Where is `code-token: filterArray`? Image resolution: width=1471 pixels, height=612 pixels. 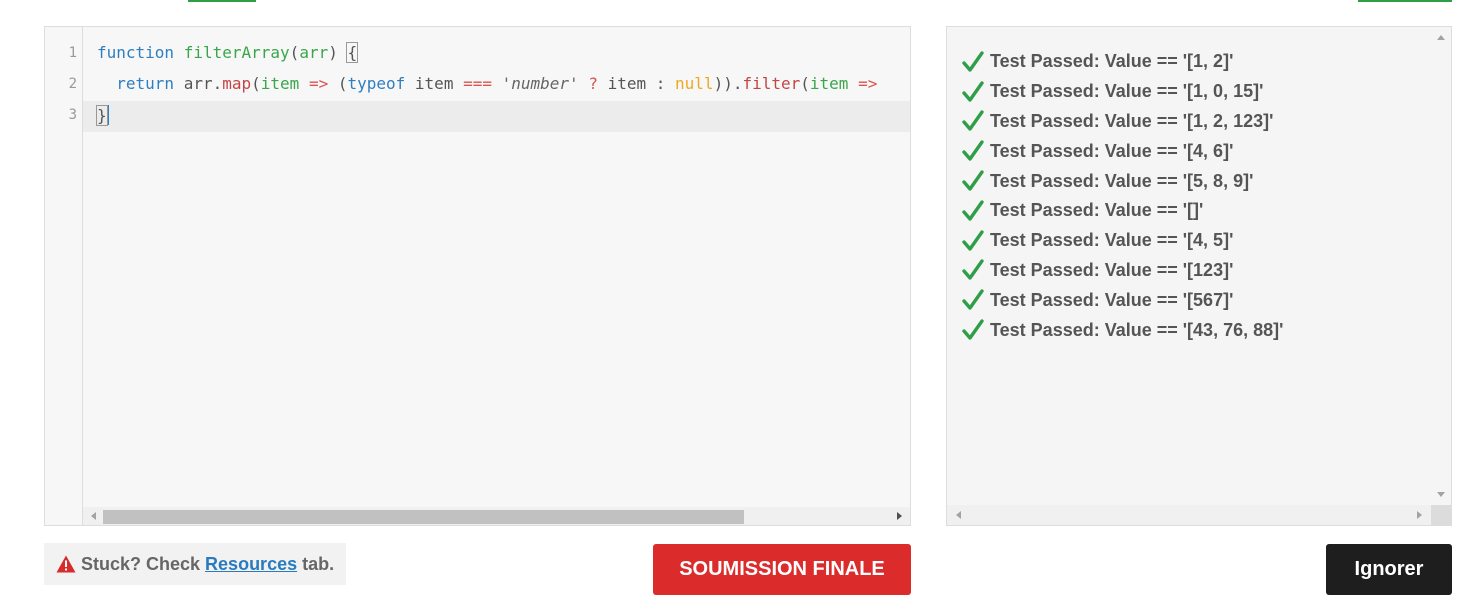 code-token: filterArray is located at coordinates (236, 52).